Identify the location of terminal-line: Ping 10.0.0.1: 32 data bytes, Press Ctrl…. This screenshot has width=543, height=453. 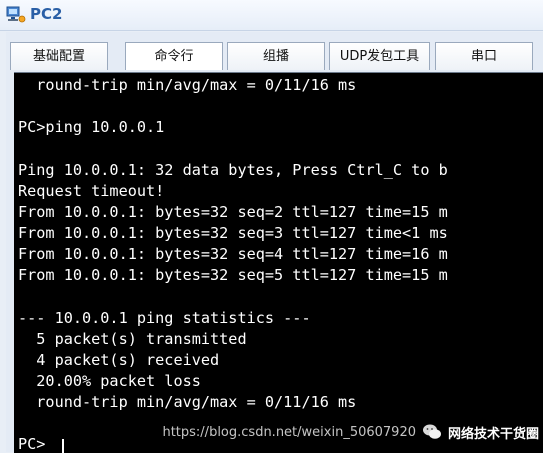
(233, 170).